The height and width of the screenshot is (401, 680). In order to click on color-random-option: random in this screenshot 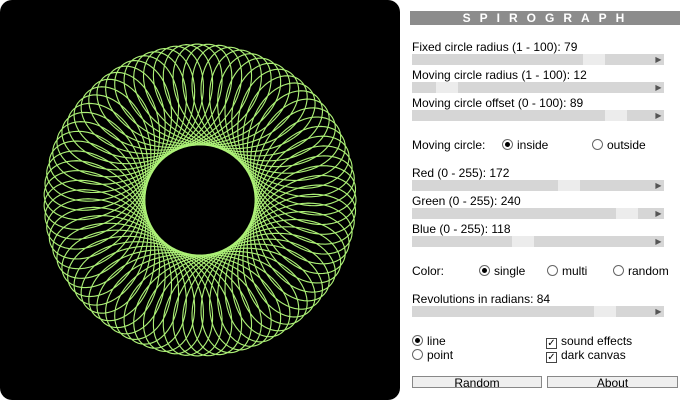, I will do `click(641, 271)`.